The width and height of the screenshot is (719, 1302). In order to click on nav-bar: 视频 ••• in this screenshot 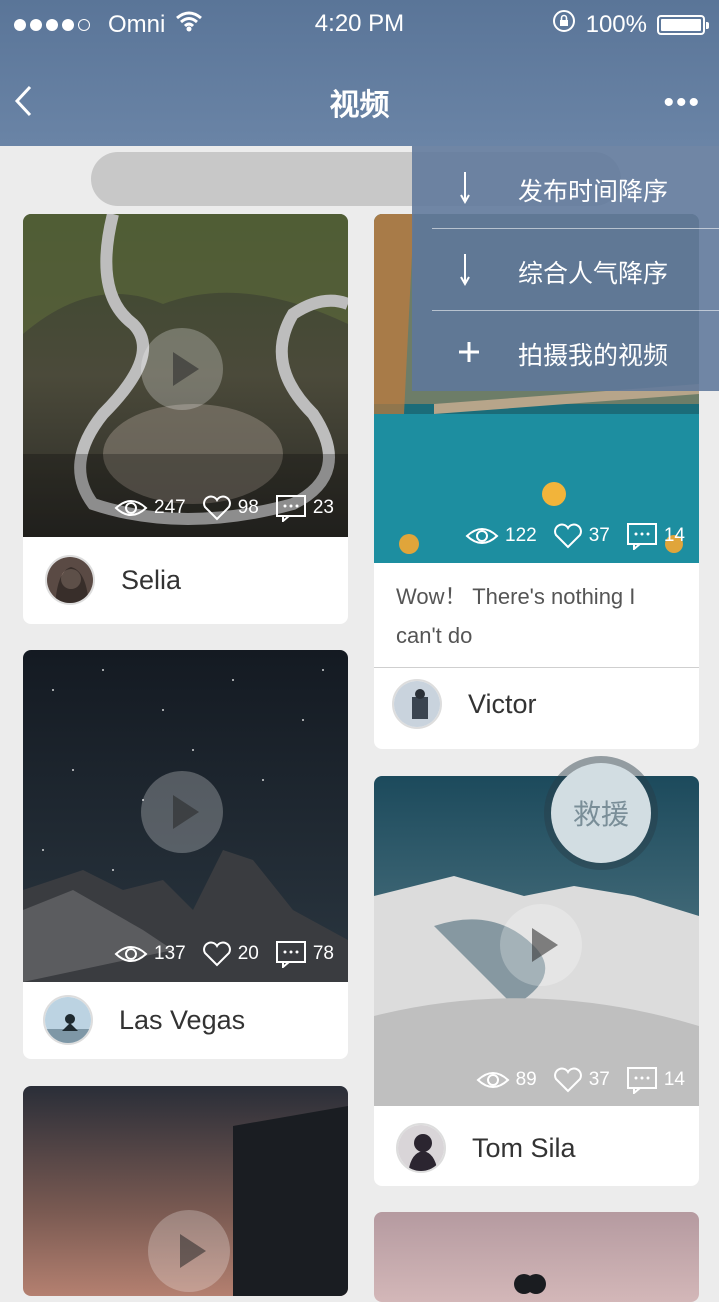, I will do `click(359, 100)`.